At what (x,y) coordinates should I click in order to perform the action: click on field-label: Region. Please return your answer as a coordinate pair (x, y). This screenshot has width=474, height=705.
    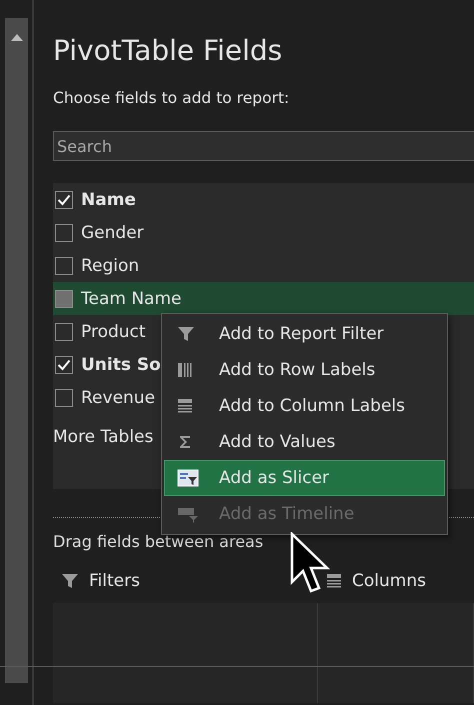
    Looking at the image, I should click on (110, 266).